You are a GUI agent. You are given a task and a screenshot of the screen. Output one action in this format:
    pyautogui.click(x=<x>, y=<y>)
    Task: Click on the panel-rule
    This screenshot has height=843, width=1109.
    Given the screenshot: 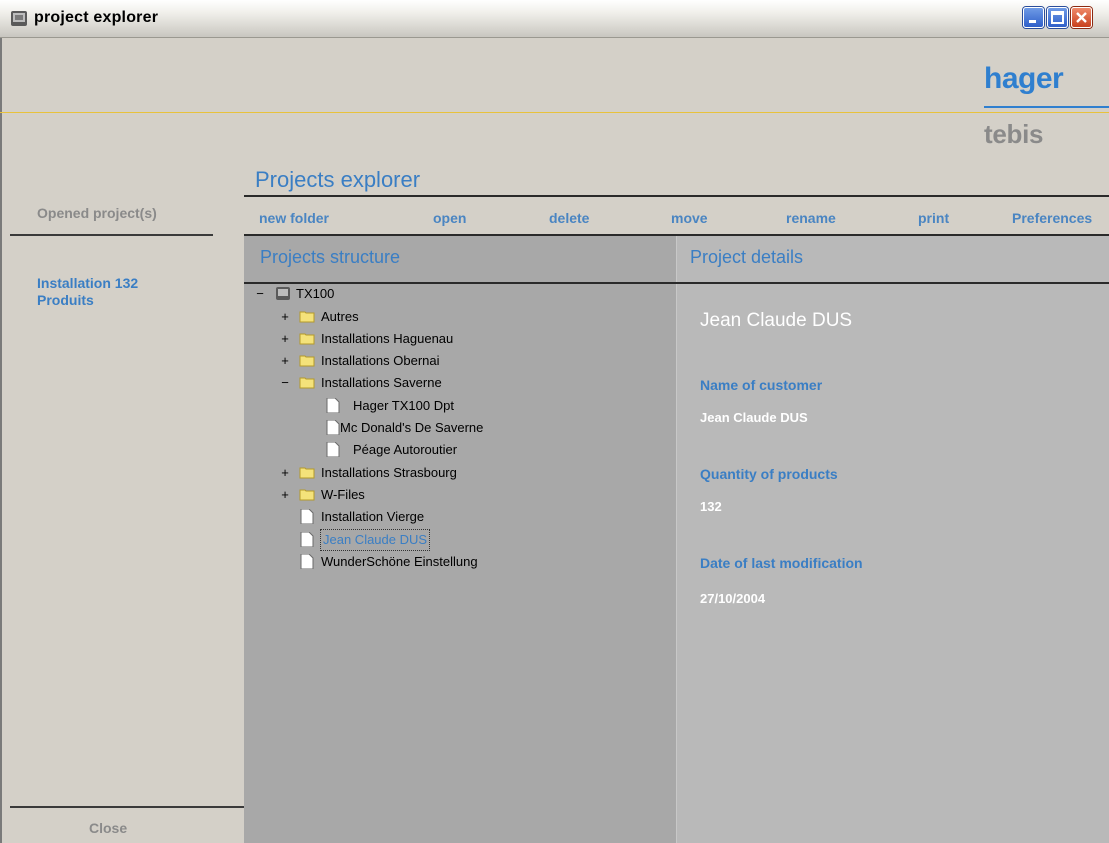 What is the action you would take?
    pyautogui.click(x=676, y=283)
    